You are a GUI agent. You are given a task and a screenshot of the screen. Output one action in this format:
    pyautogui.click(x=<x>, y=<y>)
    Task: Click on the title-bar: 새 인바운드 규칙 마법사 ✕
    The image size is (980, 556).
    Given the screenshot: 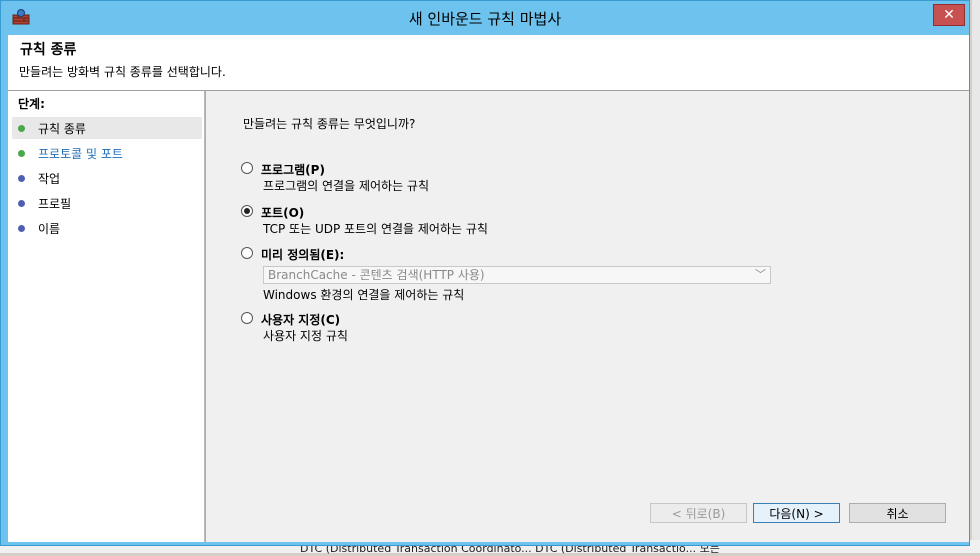 What is the action you would take?
    pyautogui.click(x=485, y=18)
    